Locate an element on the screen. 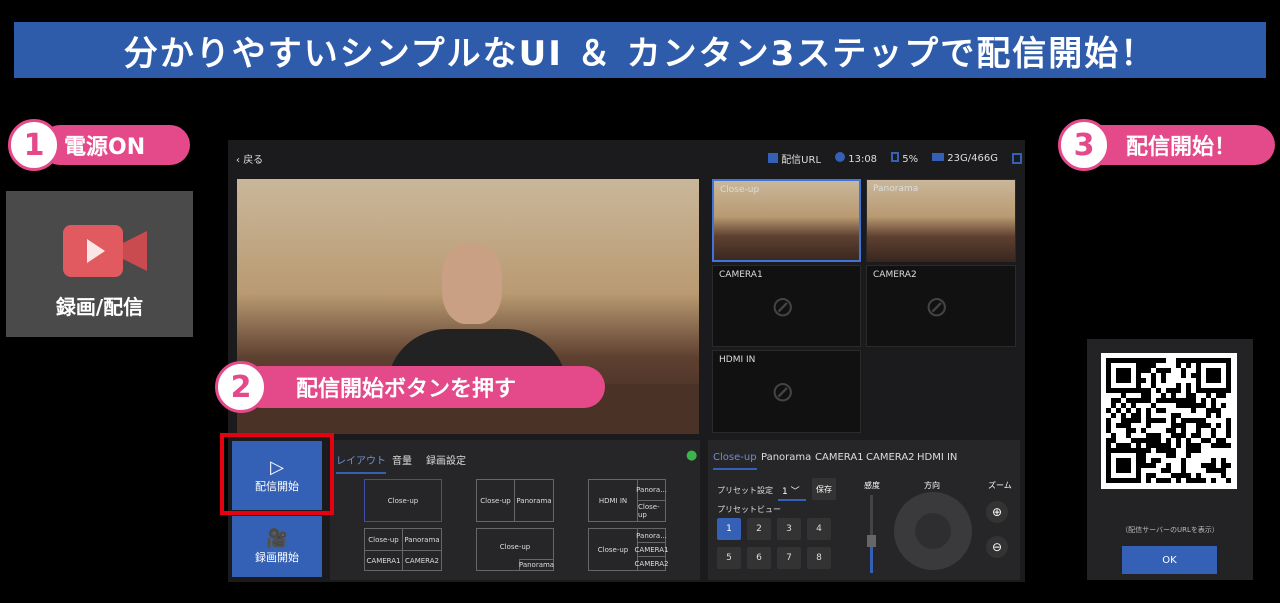  storage-icon is located at coordinates (938, 157).